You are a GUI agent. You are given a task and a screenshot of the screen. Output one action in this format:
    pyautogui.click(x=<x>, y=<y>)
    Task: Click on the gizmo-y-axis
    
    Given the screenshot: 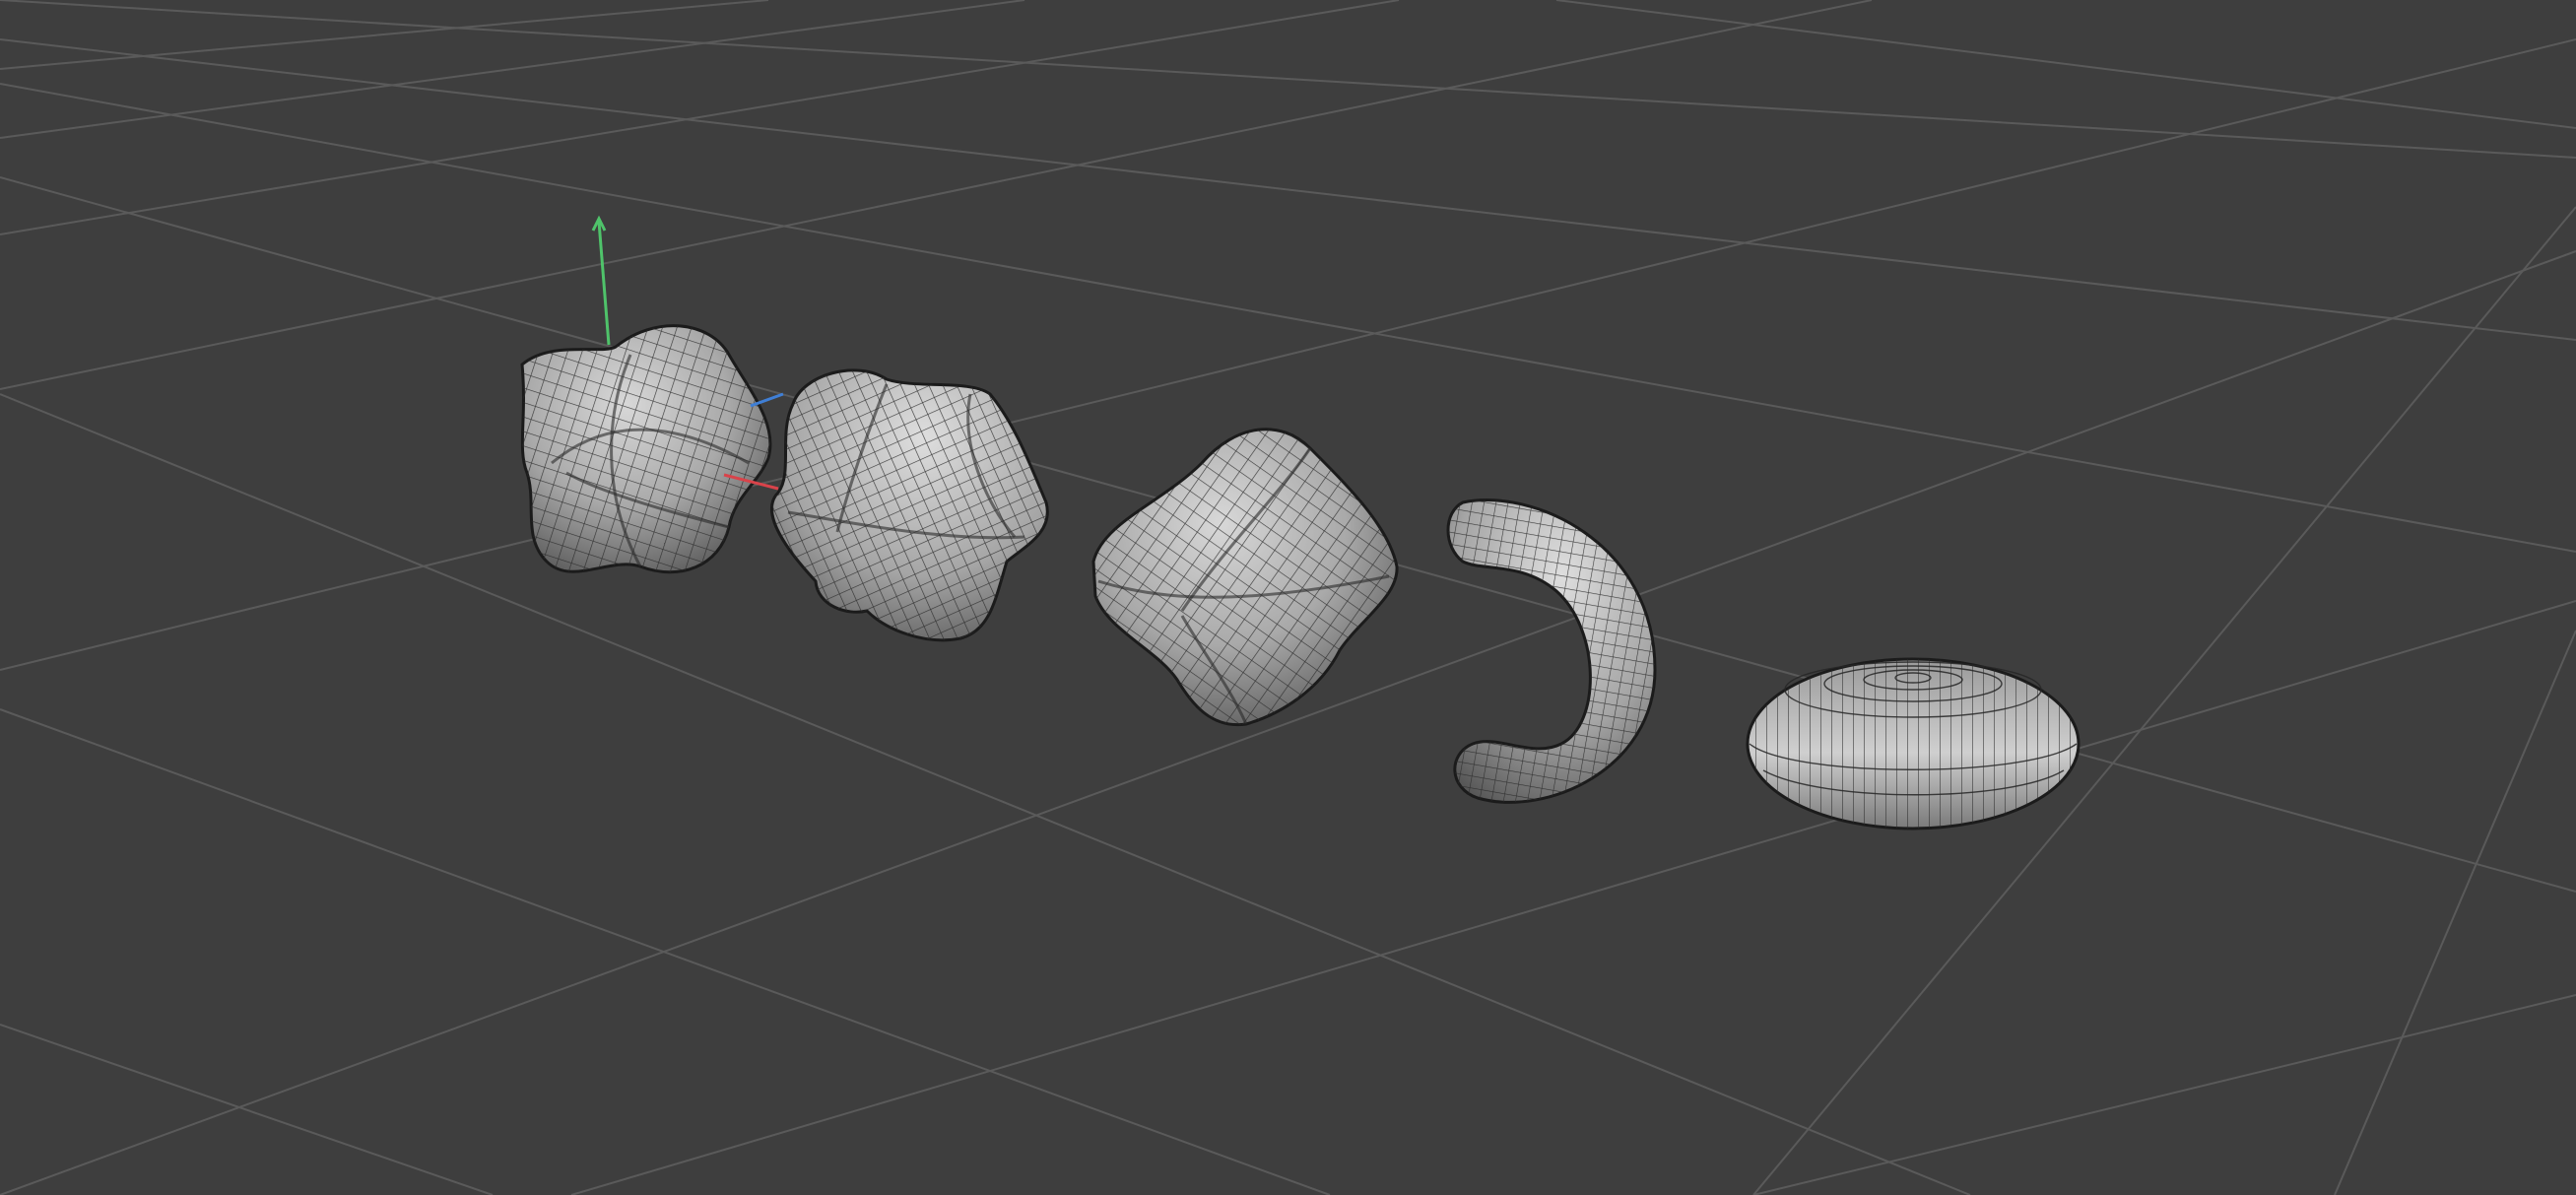 What is the action you would take?
    pyautogui.click(x=604, y=283)
    